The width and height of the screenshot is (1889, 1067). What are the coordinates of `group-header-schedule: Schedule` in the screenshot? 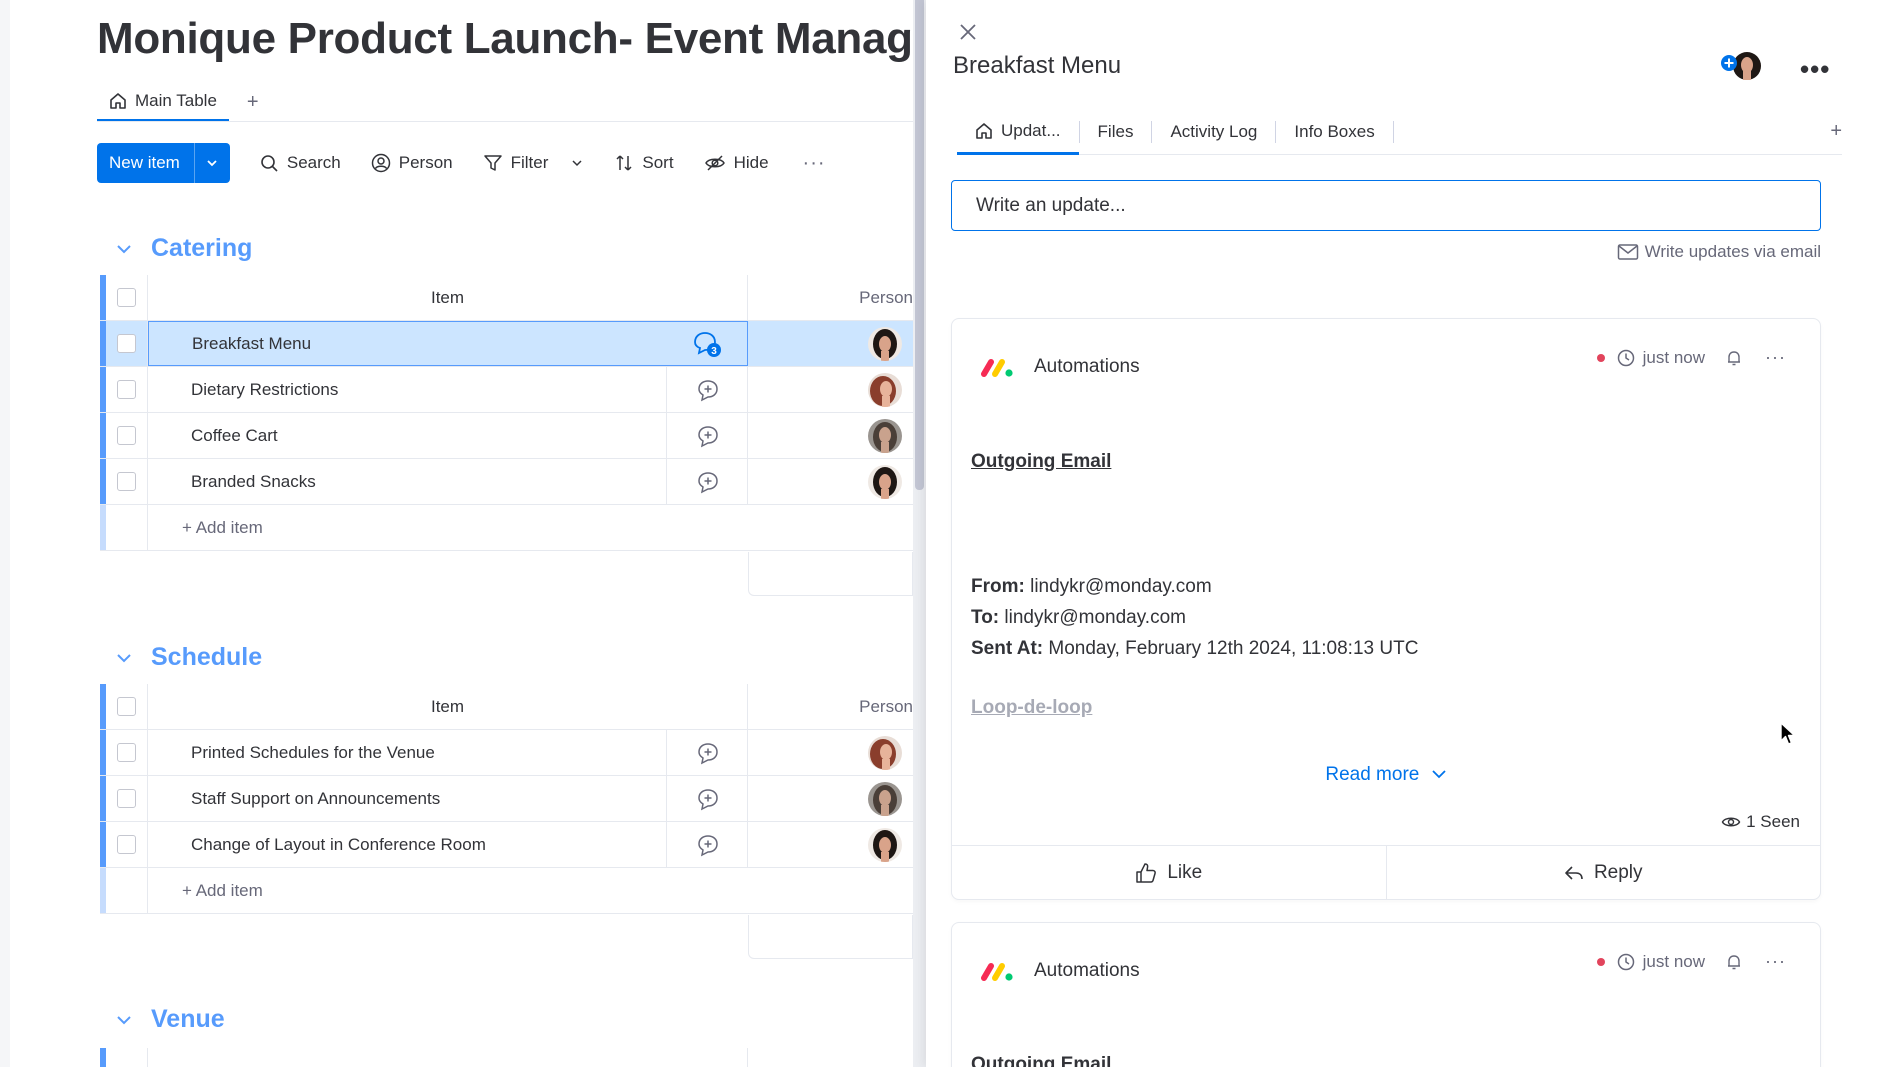 It's located at (188, 657).